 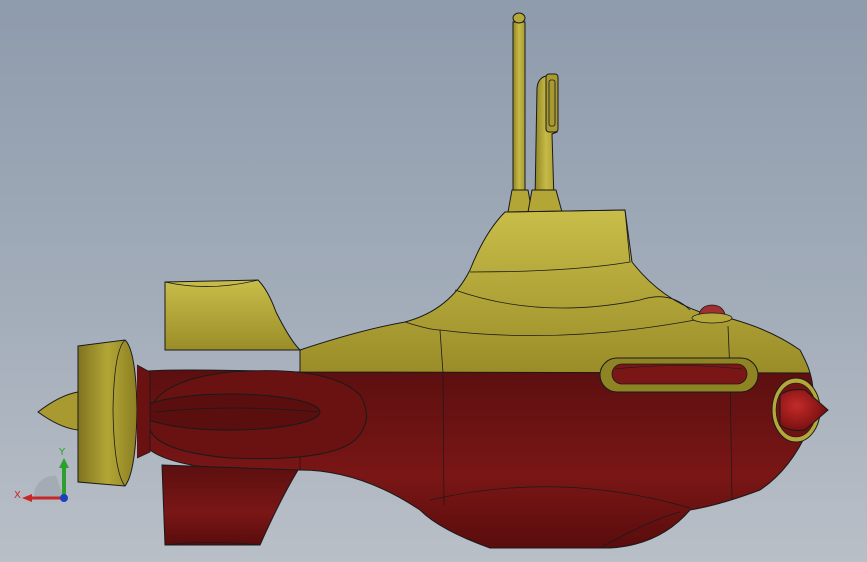 I want to click on z-axis-dot, so click(x=64, y=498).